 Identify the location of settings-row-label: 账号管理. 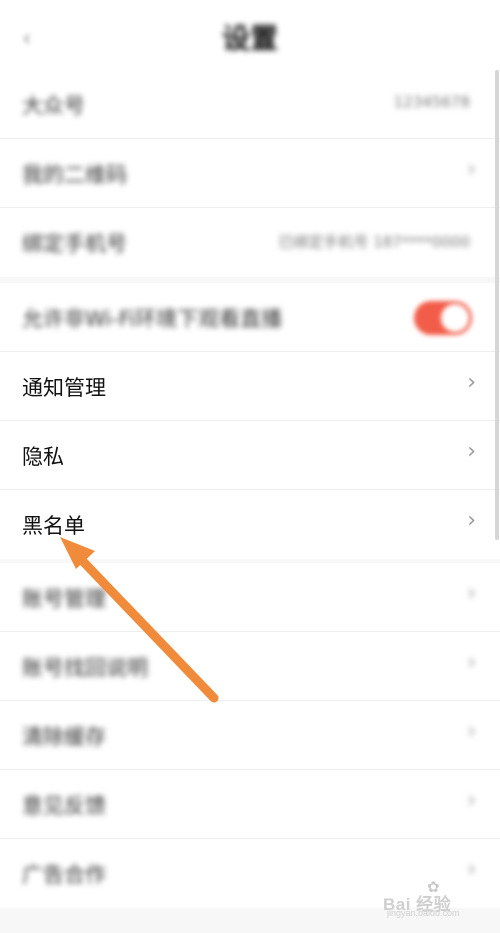
(64, 599).